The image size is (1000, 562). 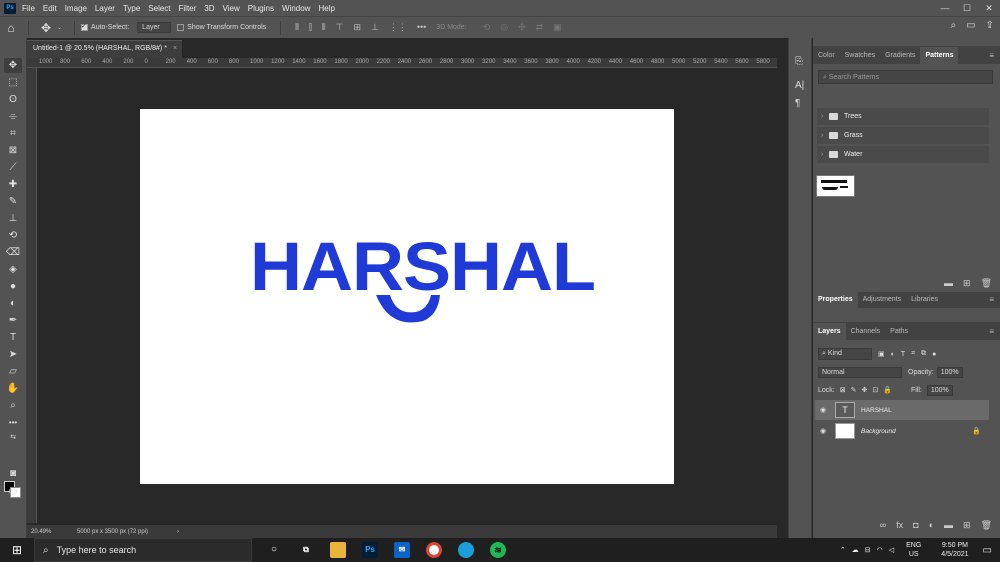 I want to click on quick-mask-icon: ◙, so click(x=13, y=473).